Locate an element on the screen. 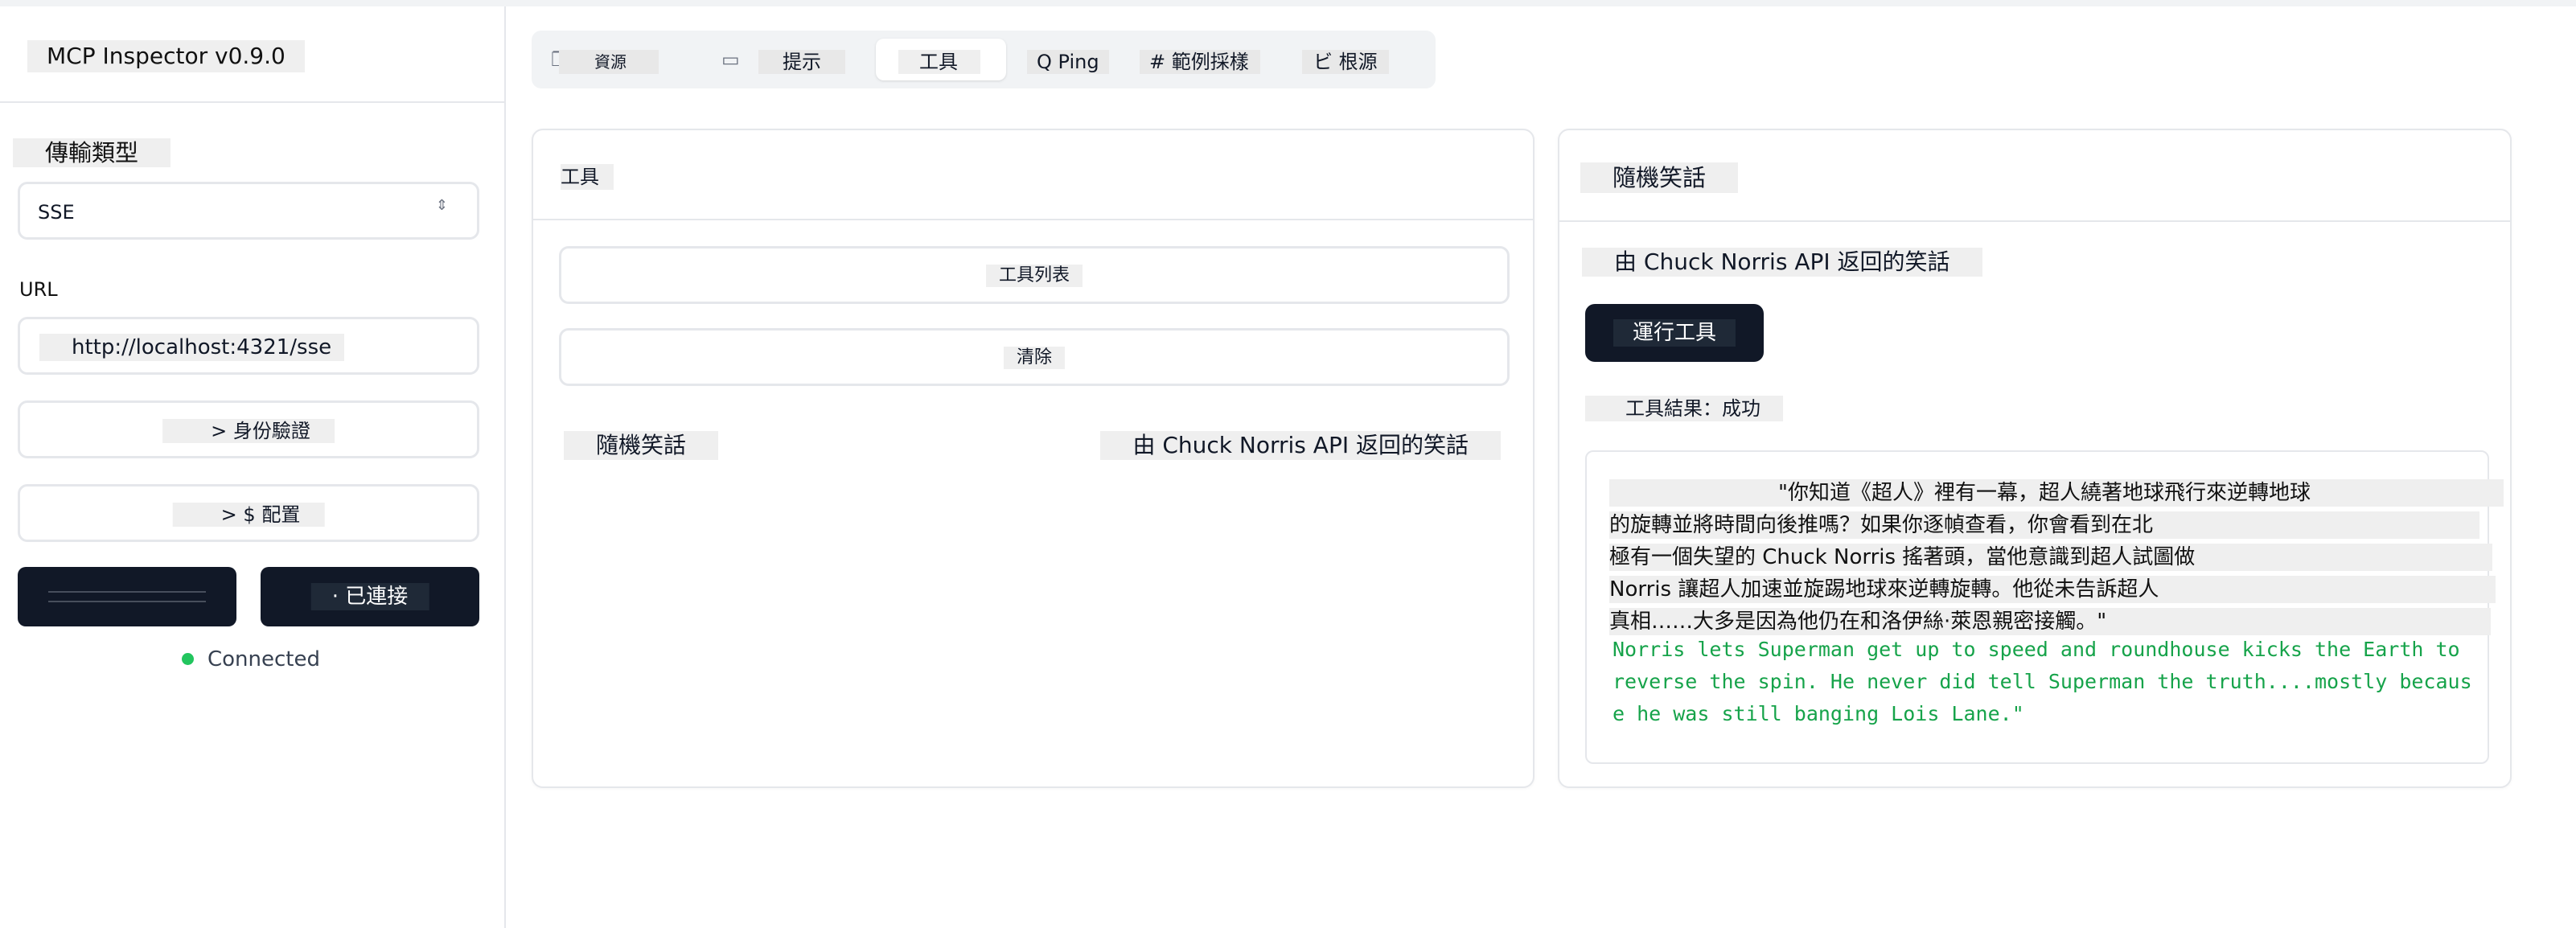 This screenshot has height=928, width=2576. tab-roots-label: ビ 根源 is located at coordinates (1345, 62).